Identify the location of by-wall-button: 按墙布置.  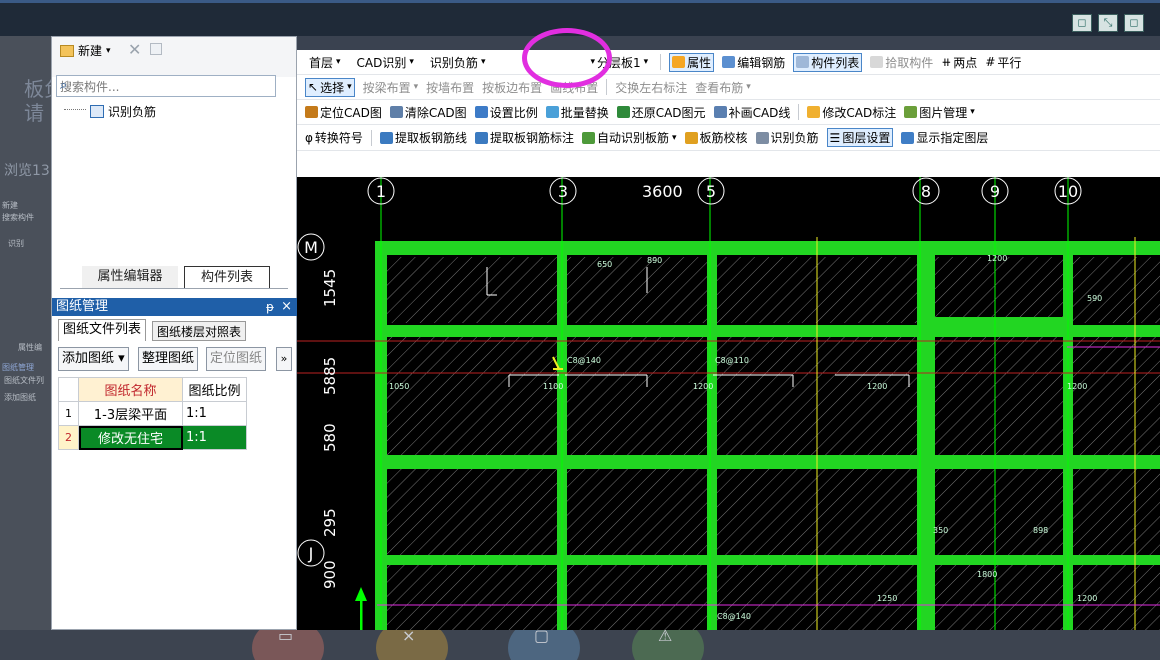
(450, 87).